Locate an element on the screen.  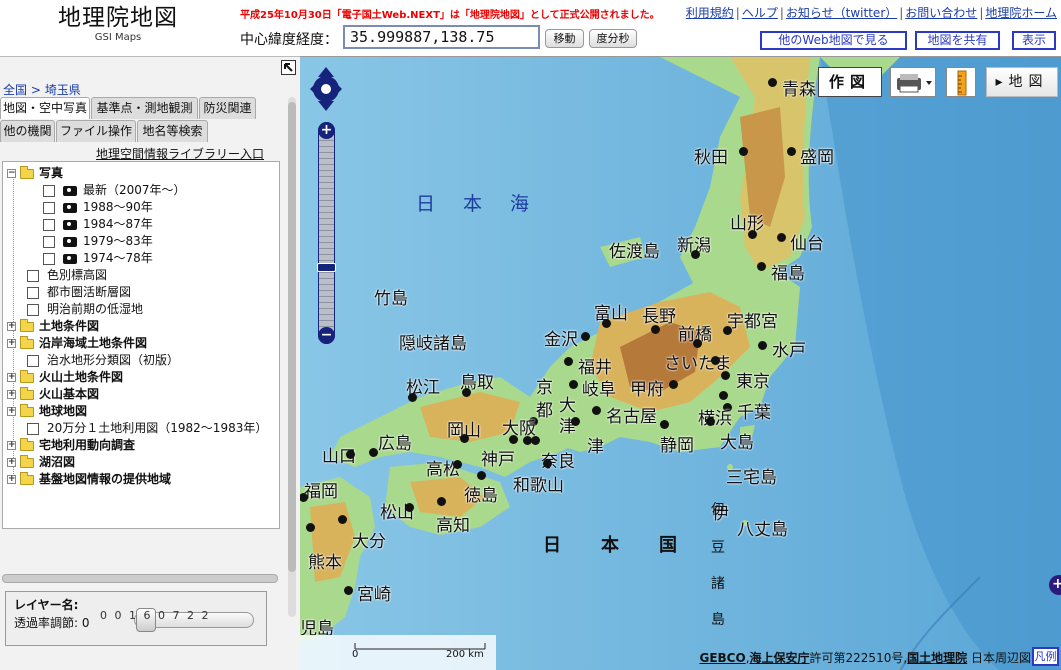
move-button: 移動 is located at coordinates (564, 38).